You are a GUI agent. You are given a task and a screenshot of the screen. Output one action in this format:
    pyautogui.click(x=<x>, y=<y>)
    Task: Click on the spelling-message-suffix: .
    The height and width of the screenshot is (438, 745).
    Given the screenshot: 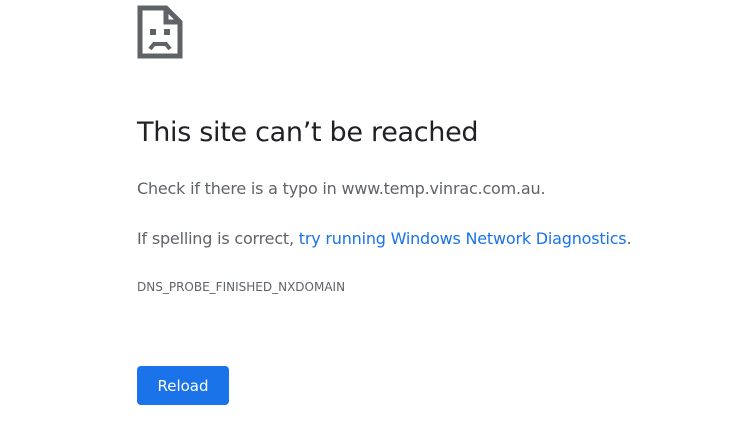 What is the action you would take?
    pyautogui.click(x=629, y=238)
    